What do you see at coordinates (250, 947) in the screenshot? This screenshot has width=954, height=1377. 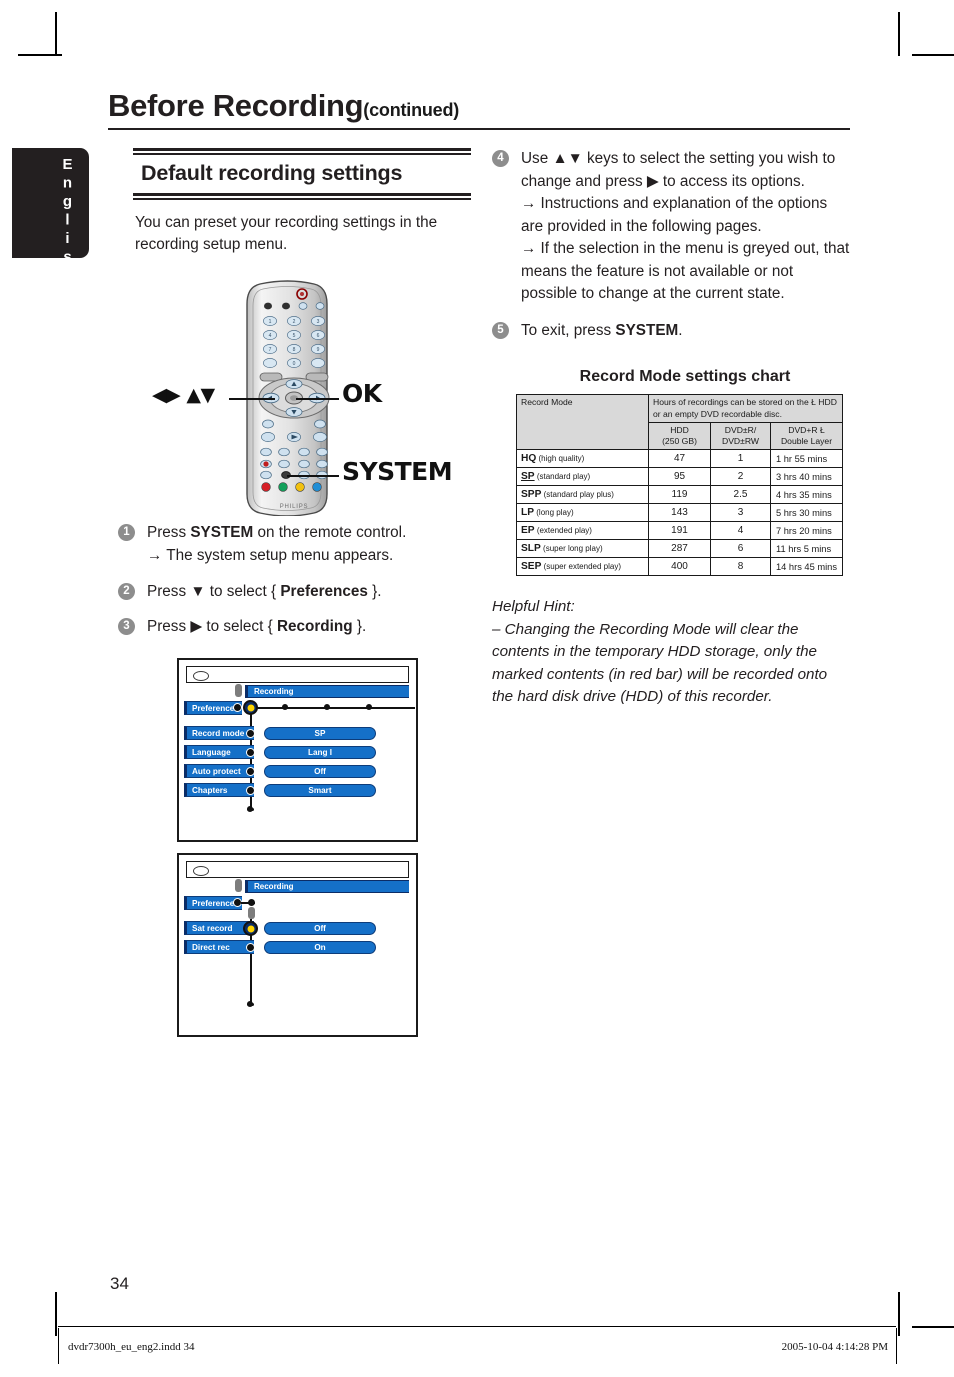 I see `osd2-node-direct-rec` at bounding box center [250, 947].